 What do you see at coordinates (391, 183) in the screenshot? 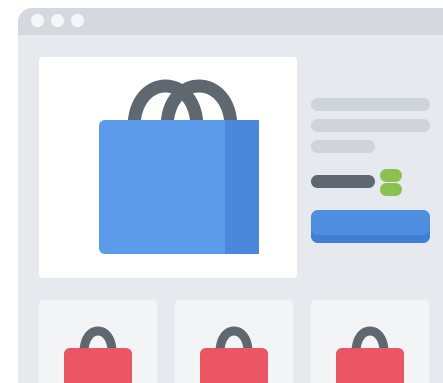
I see `quantity-stepper-icon` at bounding box center [391, 183].